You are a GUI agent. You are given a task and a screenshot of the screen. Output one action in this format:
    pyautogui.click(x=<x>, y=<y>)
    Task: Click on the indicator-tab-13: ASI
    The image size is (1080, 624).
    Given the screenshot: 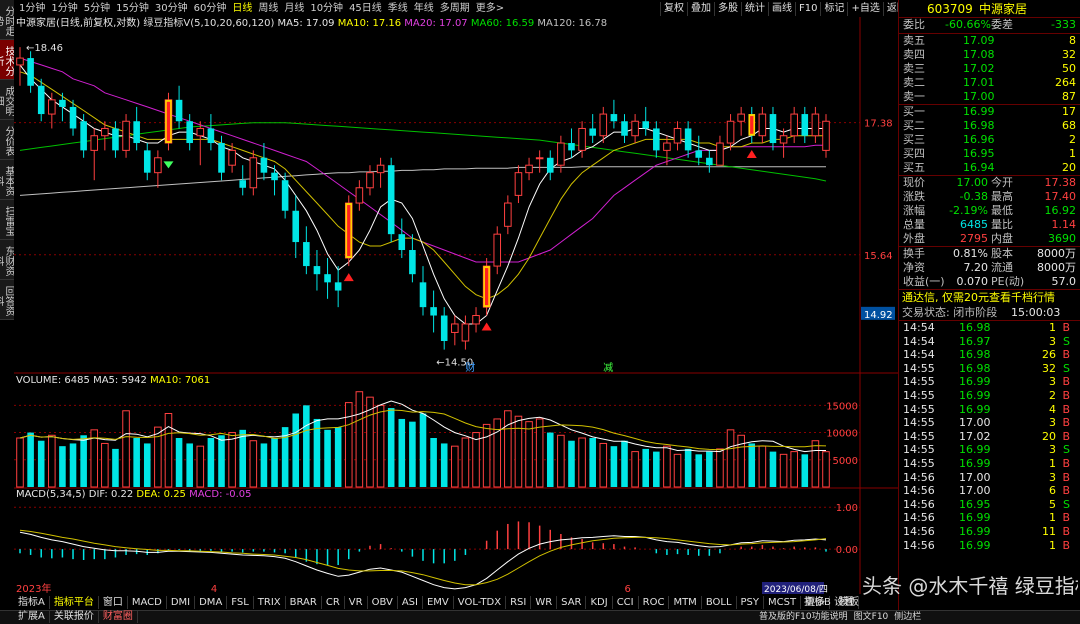 What is the action you would take?
    pyautogui.click(x=410, y=602)
    